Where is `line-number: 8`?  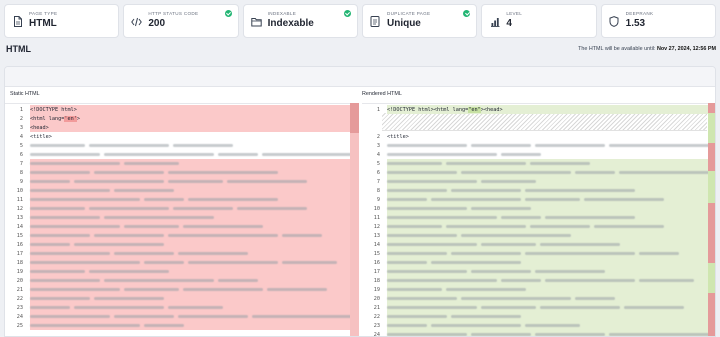 line-number: 8 is located at coordinates (378, 190).